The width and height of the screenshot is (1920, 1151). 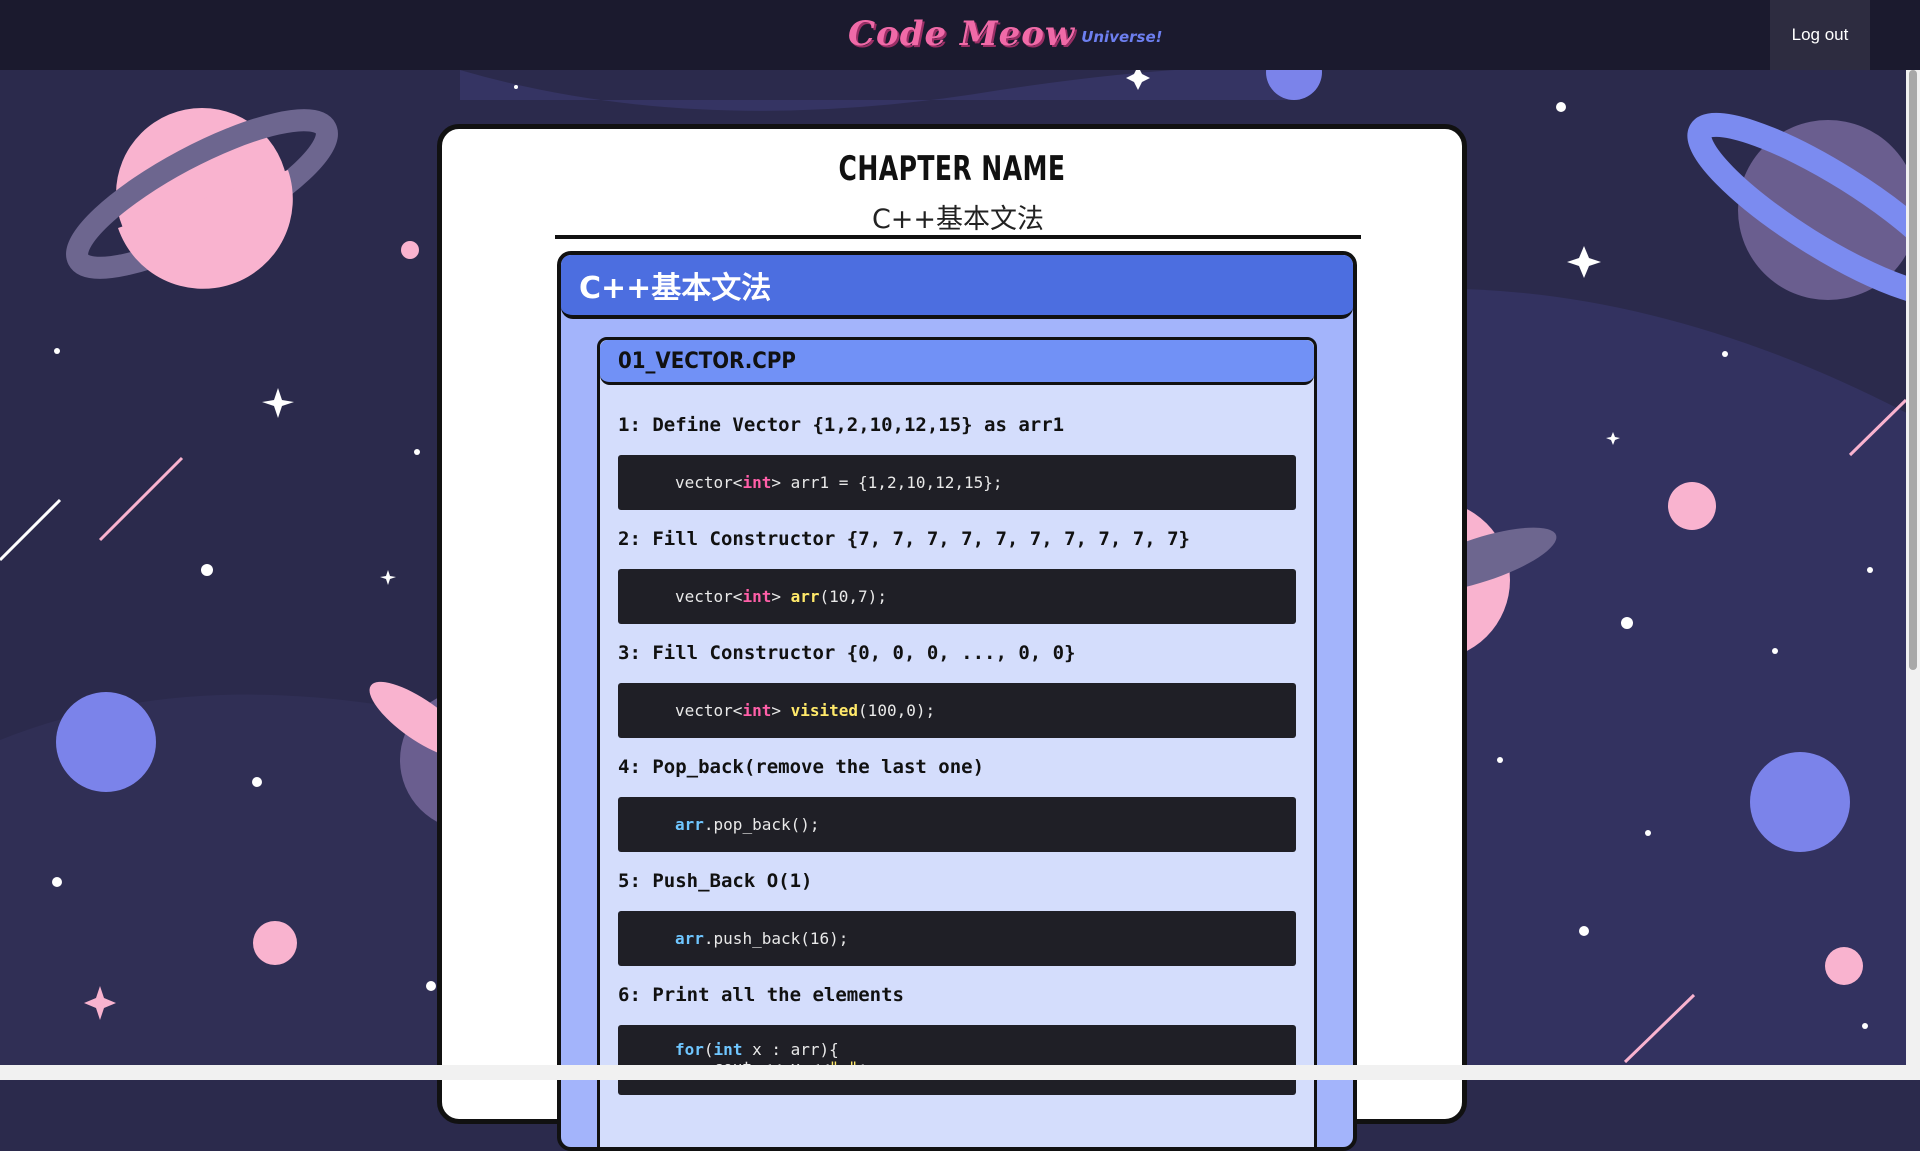 I want to click on code-token: (, so click(x=708, y=1049).